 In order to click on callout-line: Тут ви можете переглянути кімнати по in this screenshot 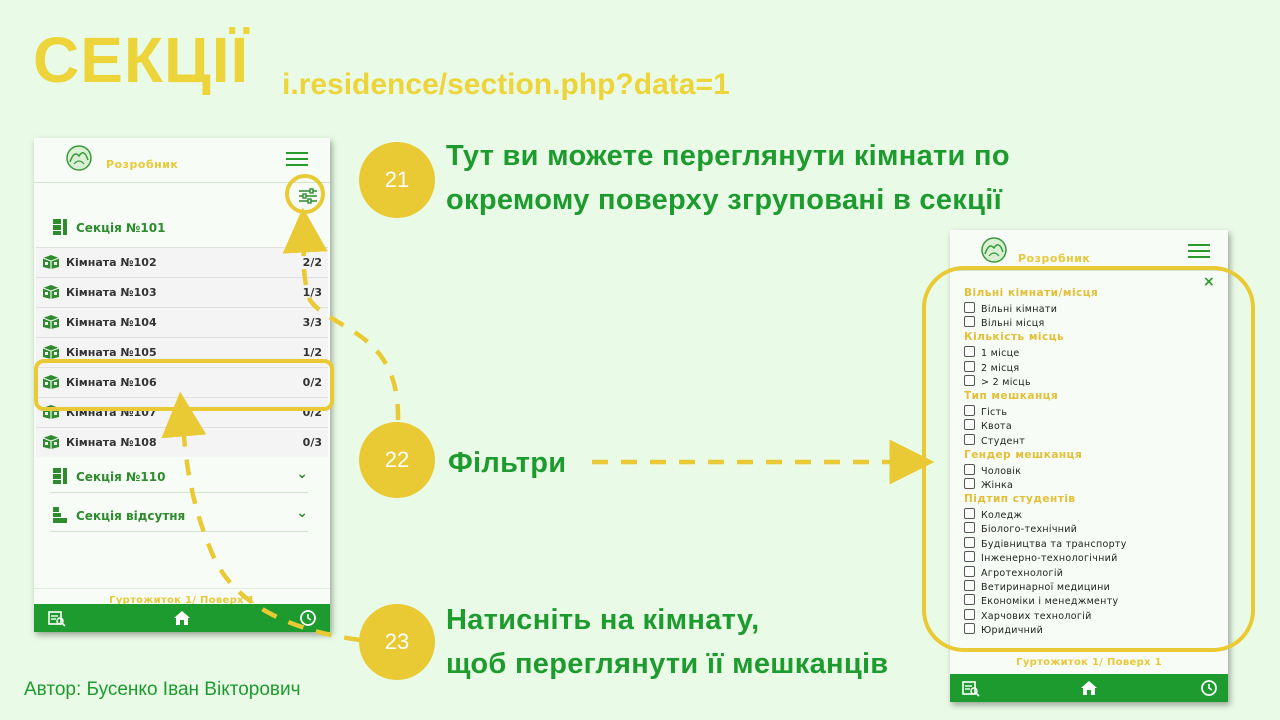, I will do `click(728, 156)`.